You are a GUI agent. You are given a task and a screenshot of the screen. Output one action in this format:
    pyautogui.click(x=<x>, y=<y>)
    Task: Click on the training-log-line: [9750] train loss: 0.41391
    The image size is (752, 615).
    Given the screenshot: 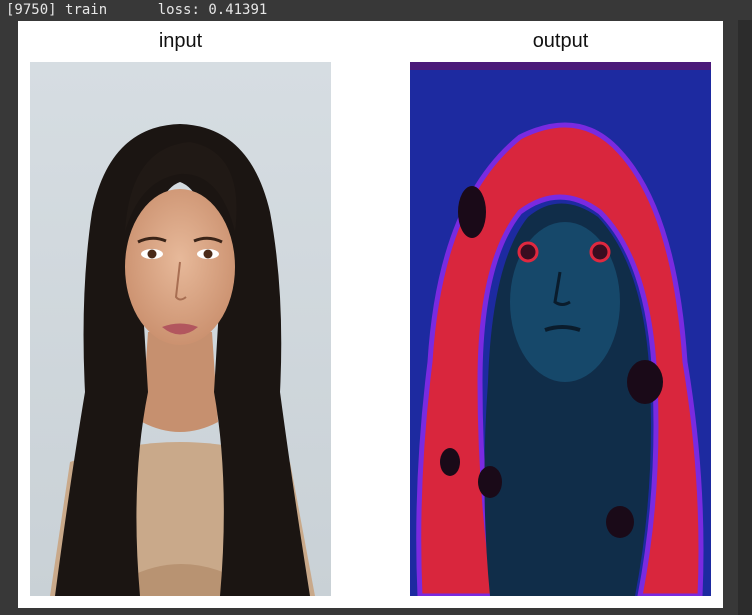 What is the action you would take?
    pyautogui.click(x=136, y=10)
    